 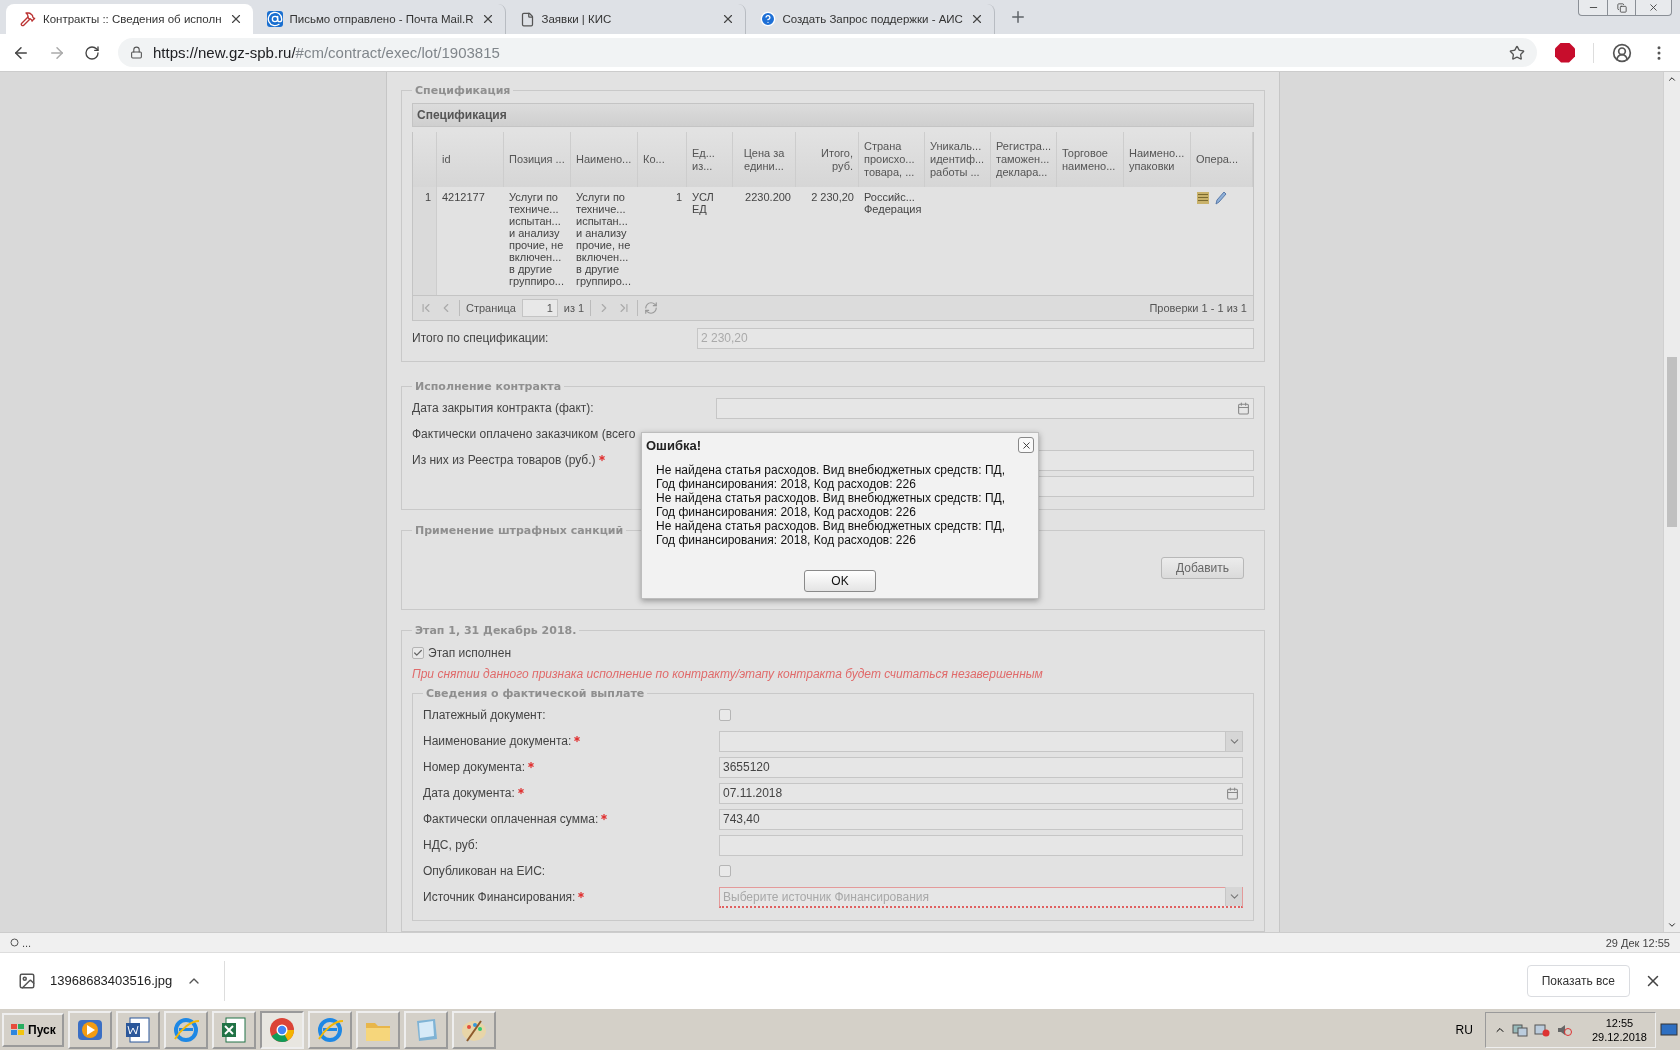 What do you see at coordinates (1198, 308) in the screenshot?
I see `paging-summary: Проверки 1 - 1 из 1` at bounding box center [1198, 308].